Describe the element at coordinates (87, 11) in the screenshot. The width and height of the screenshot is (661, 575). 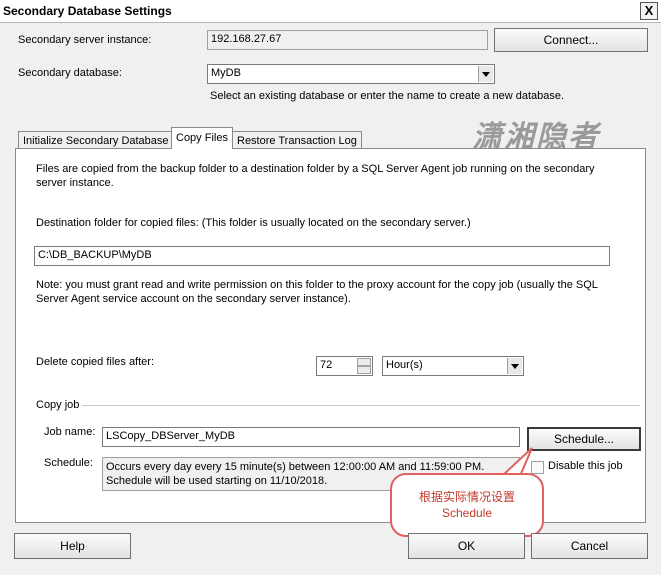
I see `window-title: Secondary Database Settings` at that location.